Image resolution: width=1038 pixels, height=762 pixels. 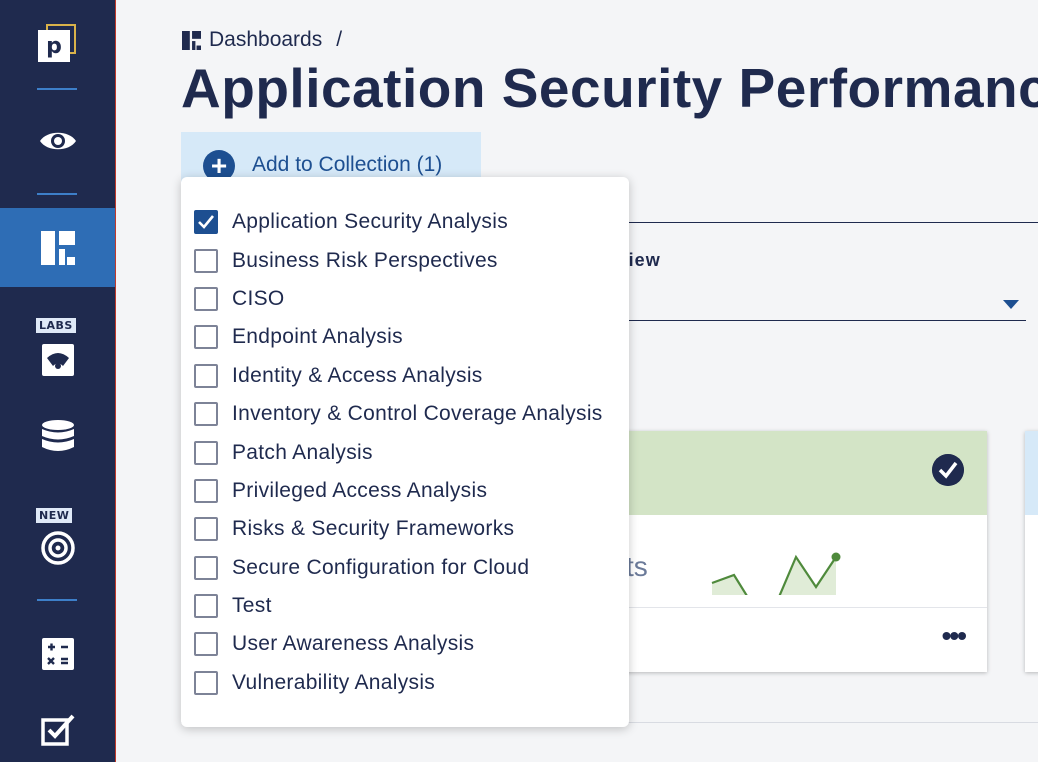 I want to click on eye-icon, so click(x=57, y=141).